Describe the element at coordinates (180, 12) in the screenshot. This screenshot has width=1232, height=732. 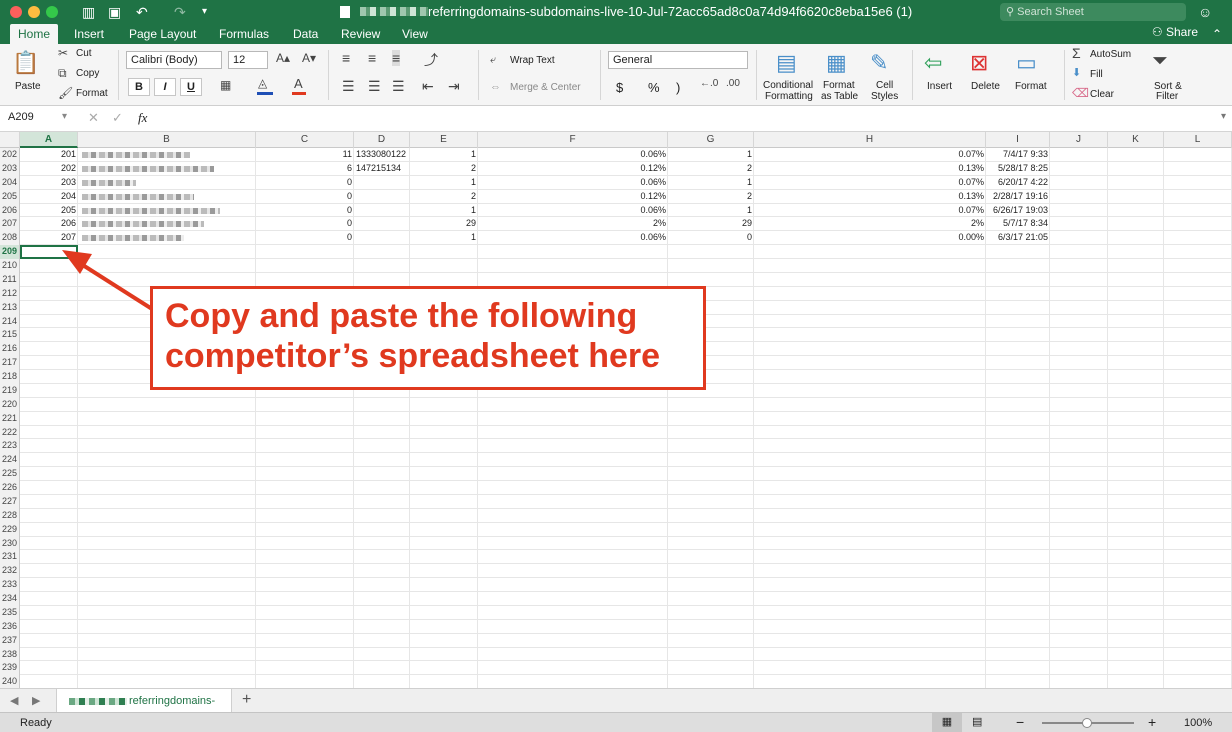
I see `redo-icon: ↷` at that location.